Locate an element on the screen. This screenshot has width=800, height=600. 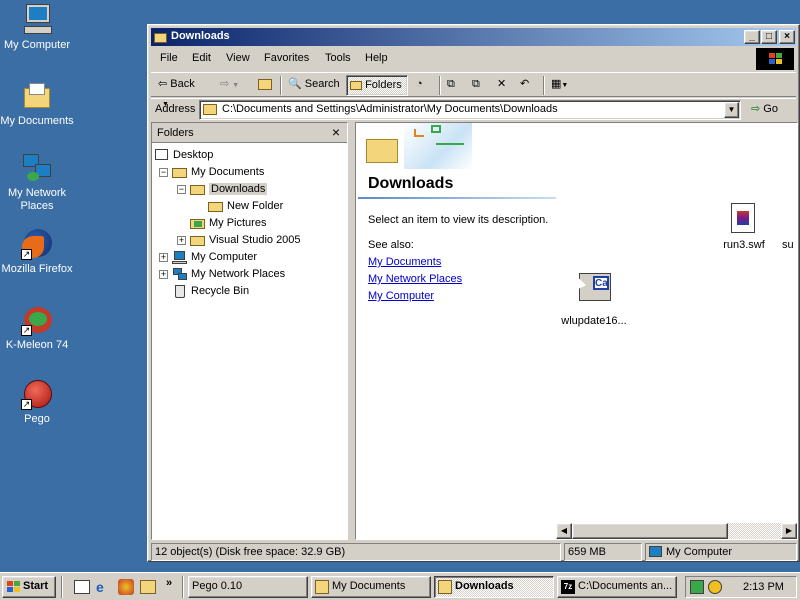
see-also-label: See also: is located at coordinates (391, 245).